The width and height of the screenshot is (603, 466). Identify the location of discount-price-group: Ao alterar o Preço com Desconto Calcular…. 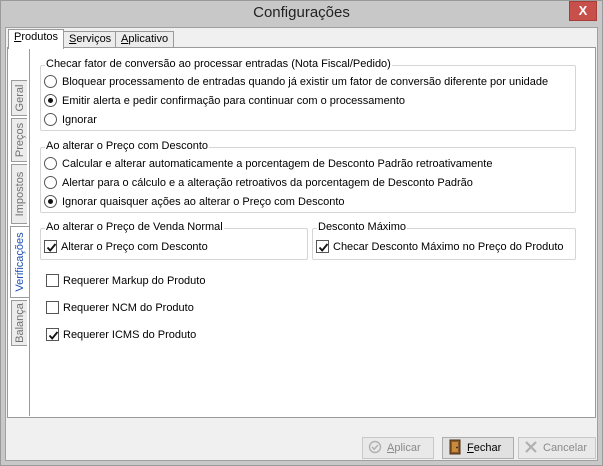
(308, 176).